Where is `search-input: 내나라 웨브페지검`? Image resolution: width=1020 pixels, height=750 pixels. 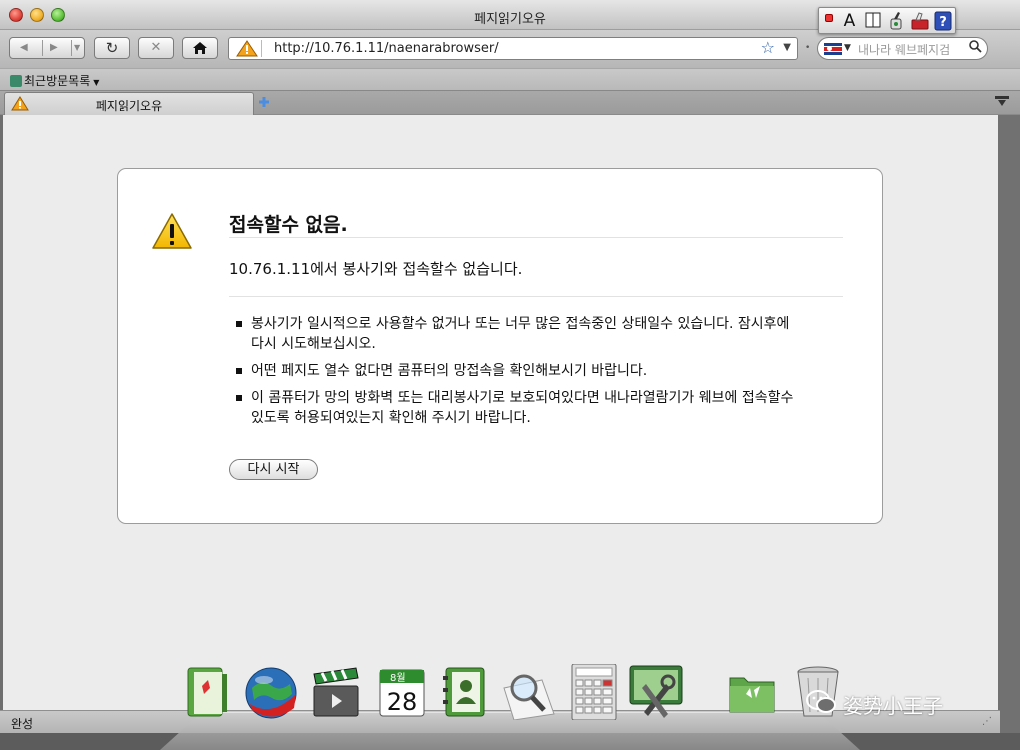
search-input: 내나라 웨브페지검 is located at coordinates (904, 49).